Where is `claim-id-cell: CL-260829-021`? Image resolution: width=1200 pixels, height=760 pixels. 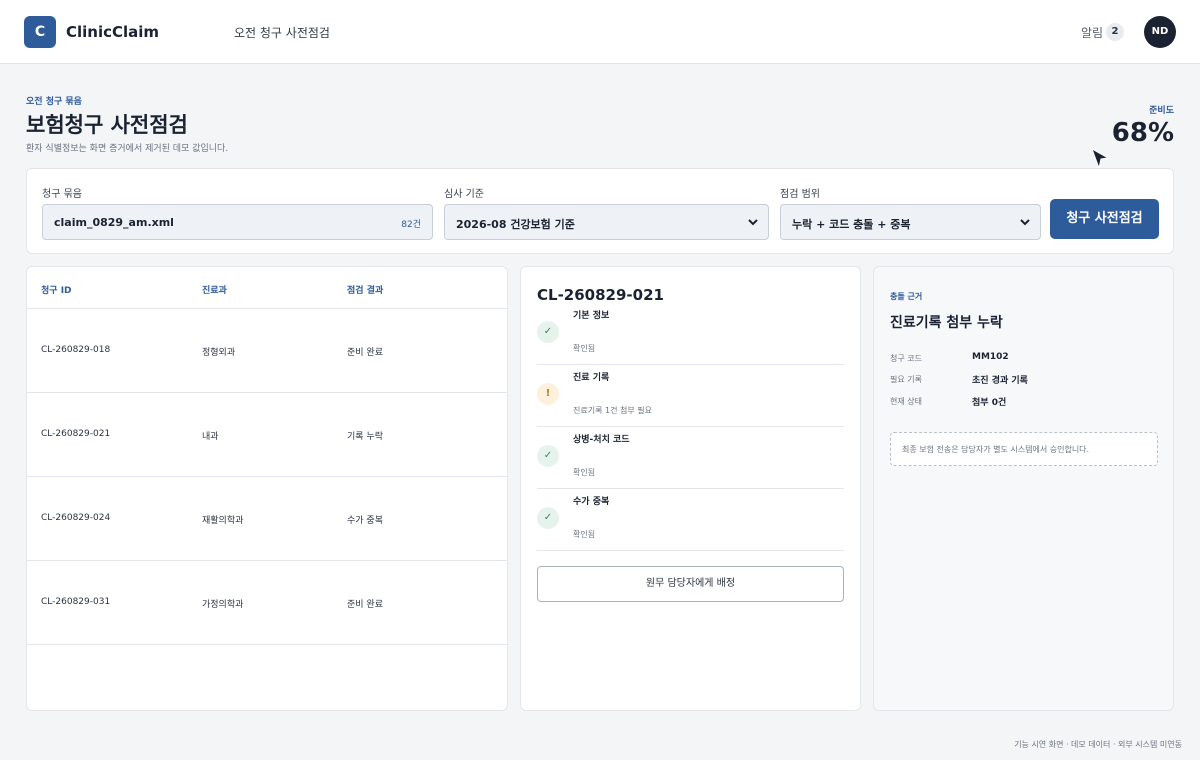 claim-id-cell: CL-260829-021 is located at coordinates (76, 434).